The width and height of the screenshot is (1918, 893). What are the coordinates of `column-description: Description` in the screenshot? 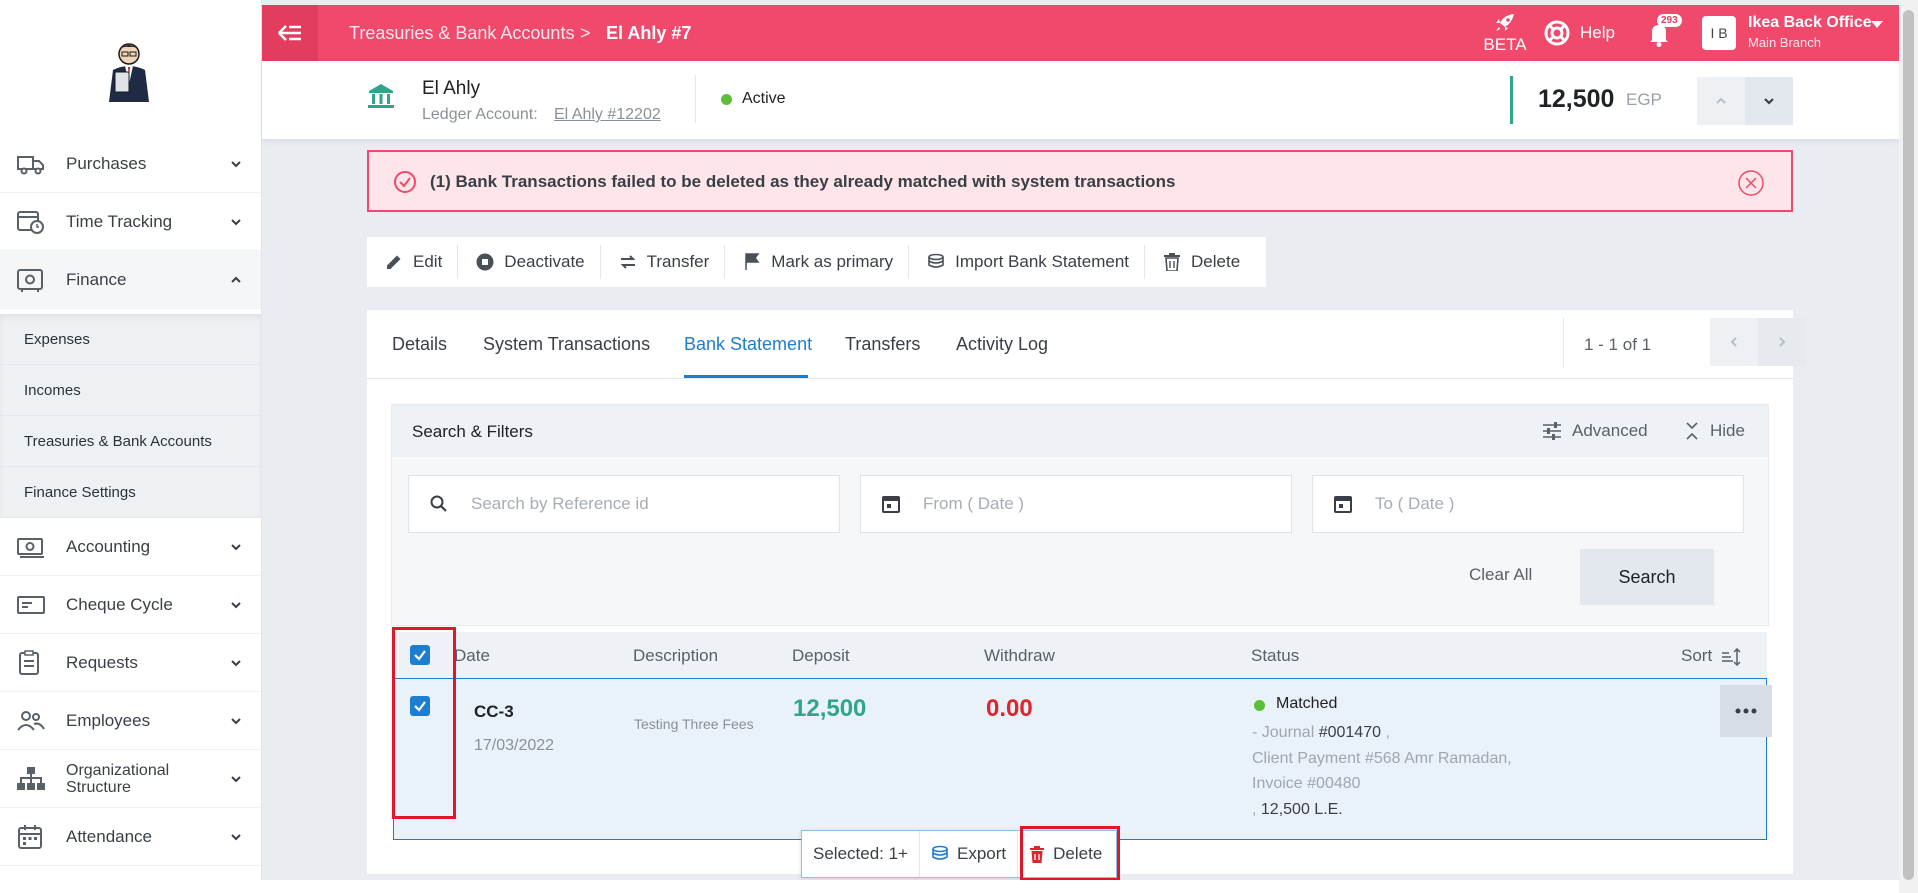 It's located at (676, 655).